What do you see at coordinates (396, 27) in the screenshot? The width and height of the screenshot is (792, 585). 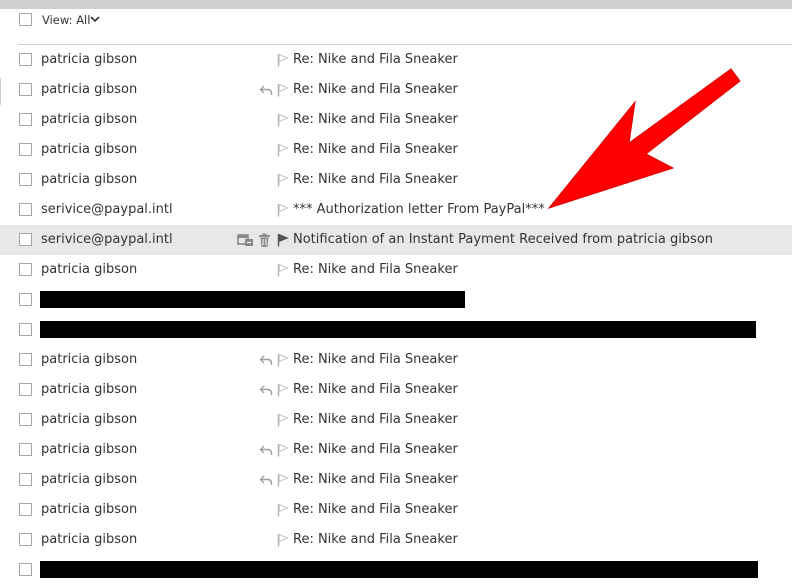 I see `view-toolbar: View: All` at bounding box center [396, 27].